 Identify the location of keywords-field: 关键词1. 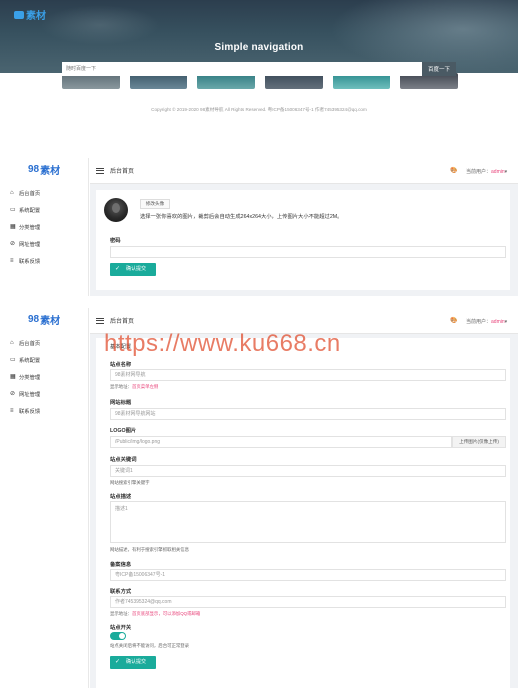
(308, 471).